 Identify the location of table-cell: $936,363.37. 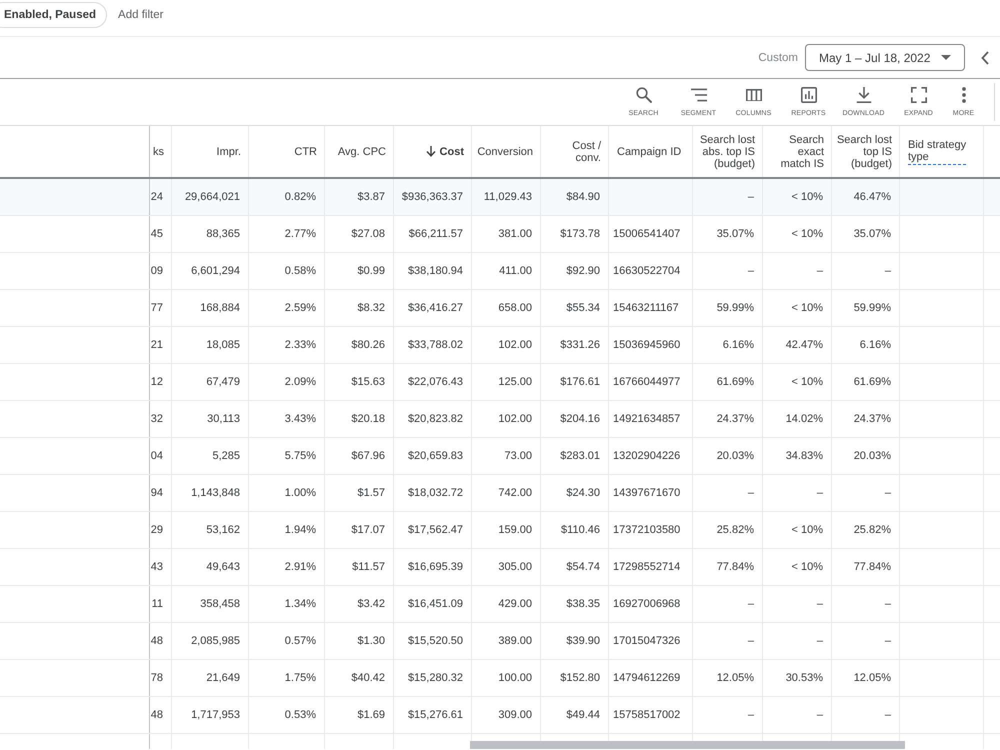
(433, 197).